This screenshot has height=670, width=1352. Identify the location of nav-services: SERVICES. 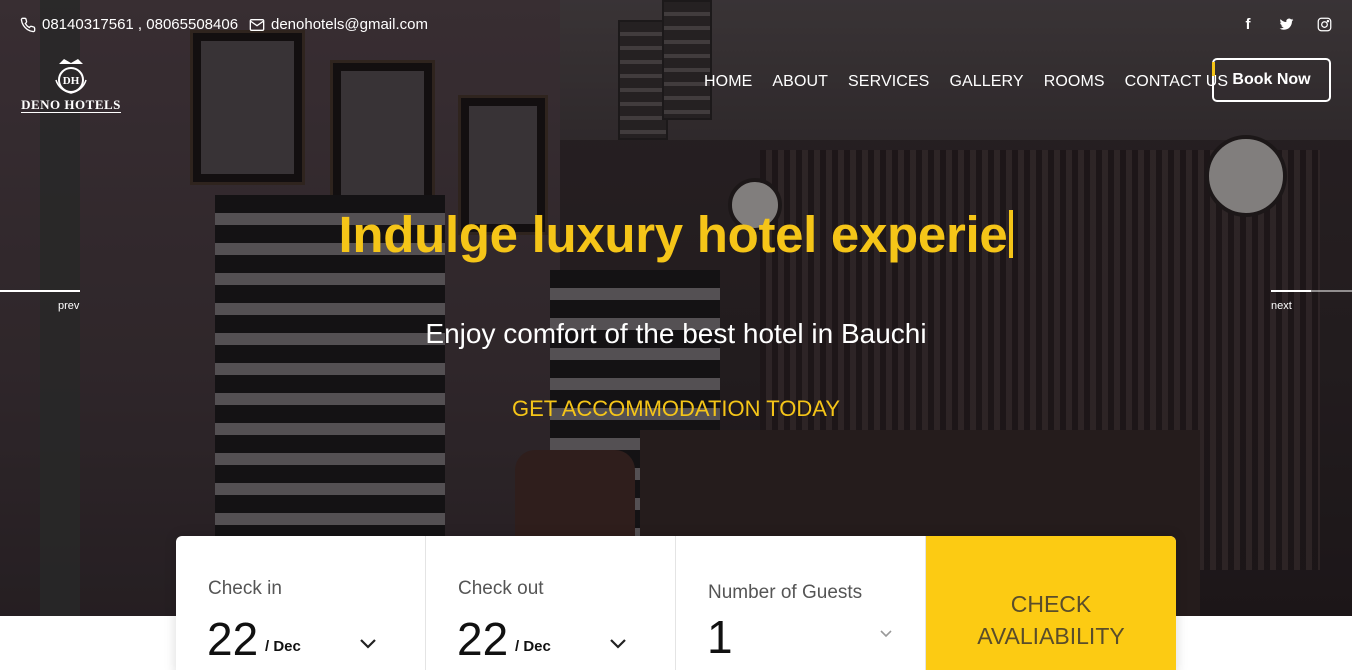
(888, 82).